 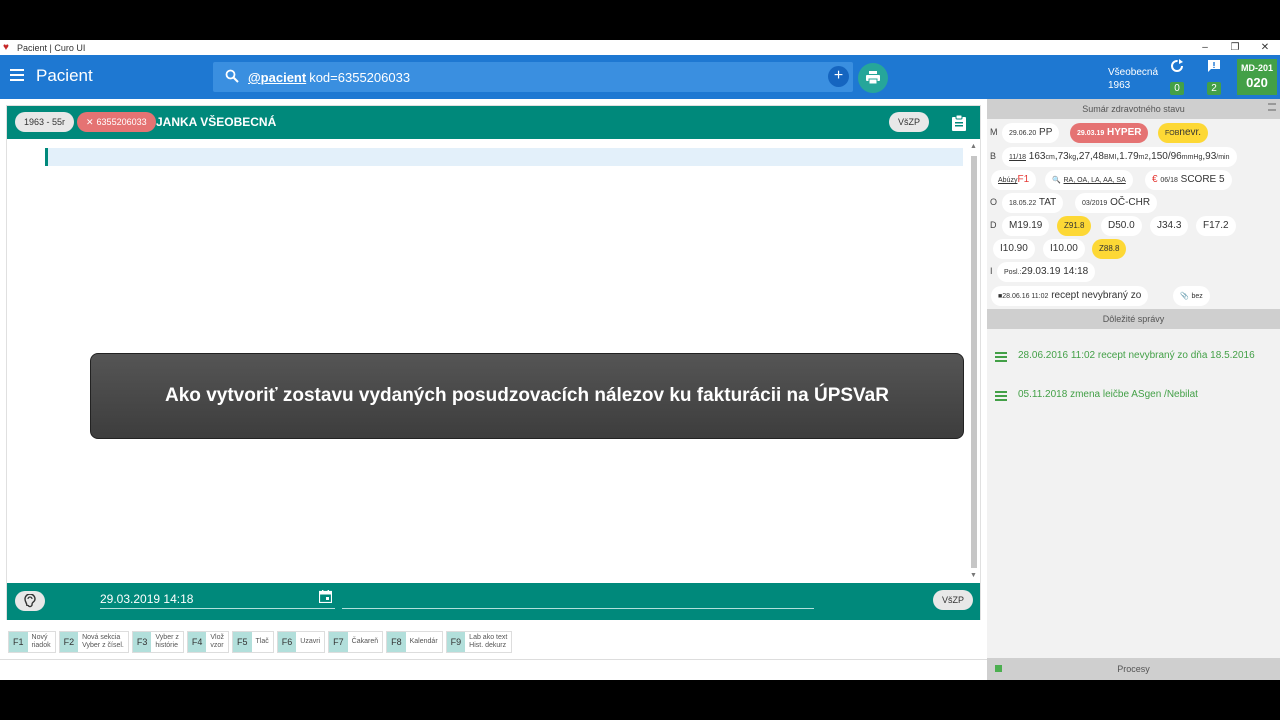 I want to click on print-button, so click(x=873, y=78).